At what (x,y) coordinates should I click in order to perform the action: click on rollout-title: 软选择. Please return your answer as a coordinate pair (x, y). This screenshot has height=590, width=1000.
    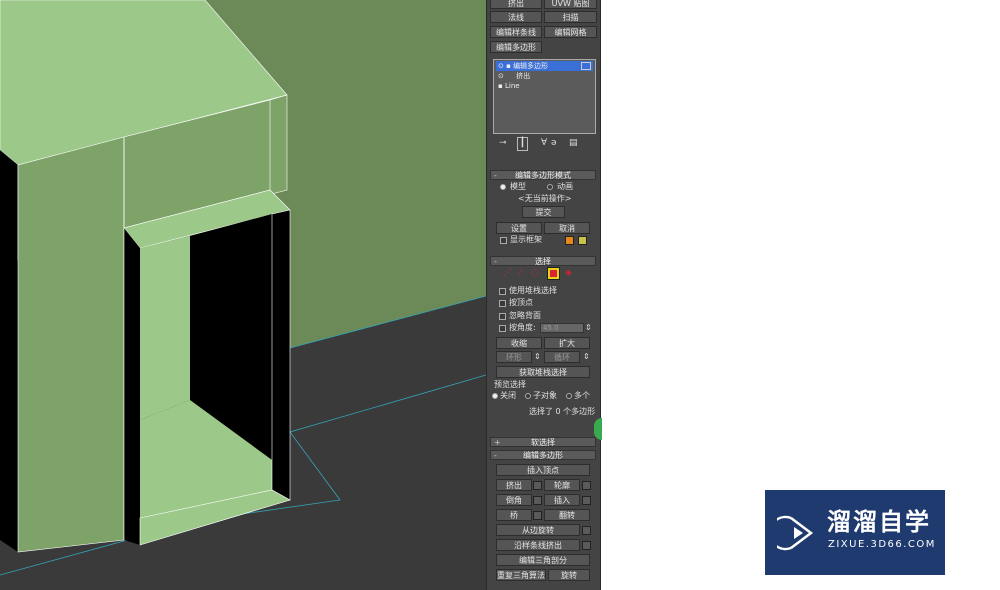
    Looking at the image, I should click on (543, 442).